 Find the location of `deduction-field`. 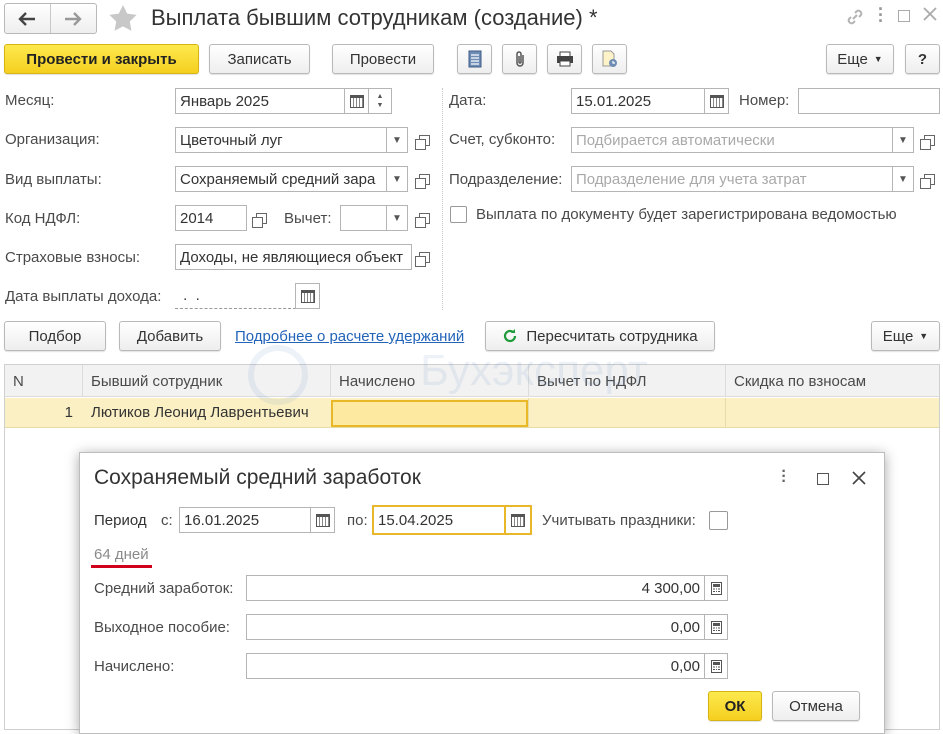

deduction-field is located at coordinates (363, 218).